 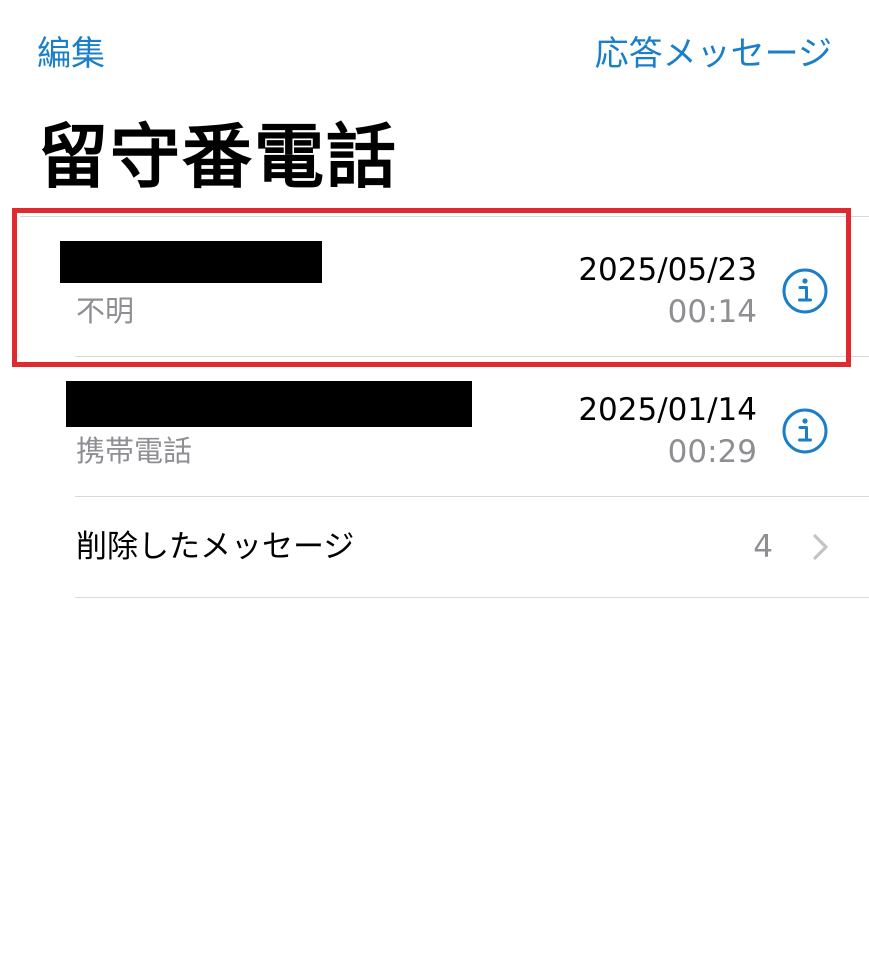 What do you see at coordinates (218, 157) in the screenshot?
I see `page-title: 留守番電話` at bounding box center [218, 157].